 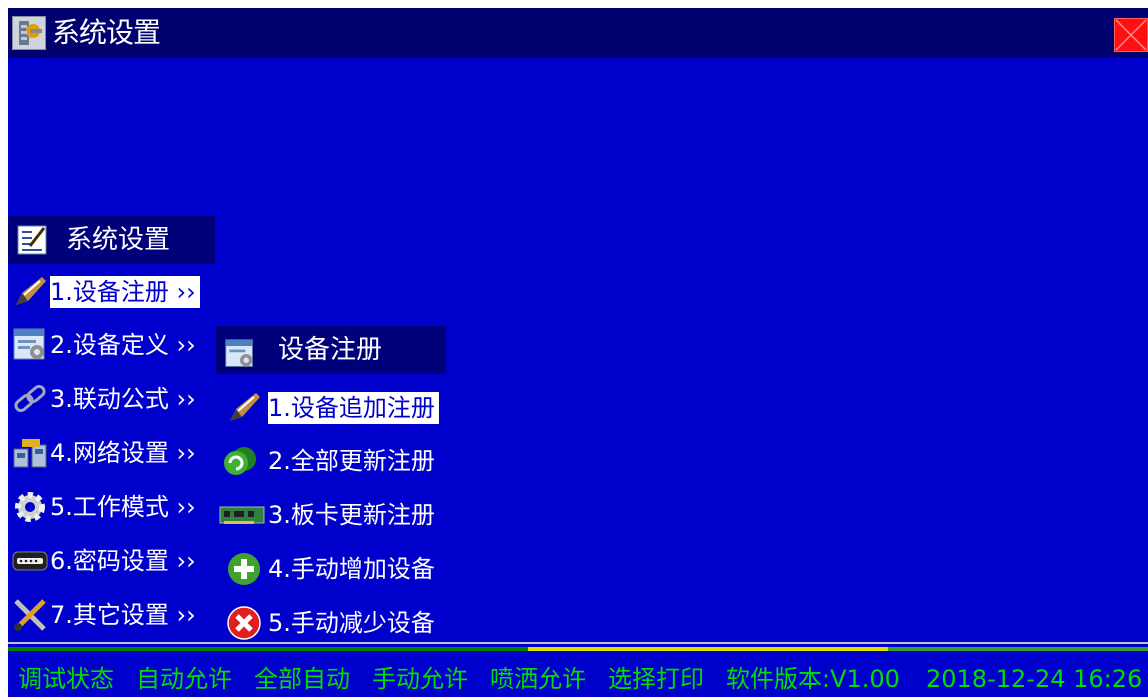 What do you see at coordinates (538, 679) in the screenshot?
I see `status-spray-allow: 喷洒允许` at bounding box center [538, 679].